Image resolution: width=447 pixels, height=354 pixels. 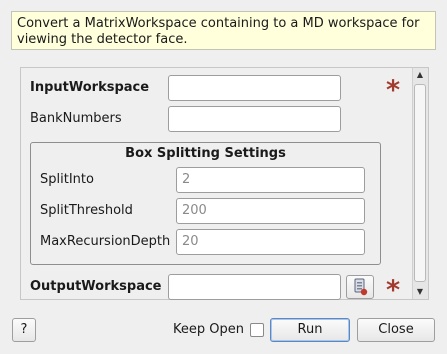 I want to click on keep-open-checkbox, so click(x=257, y=330).